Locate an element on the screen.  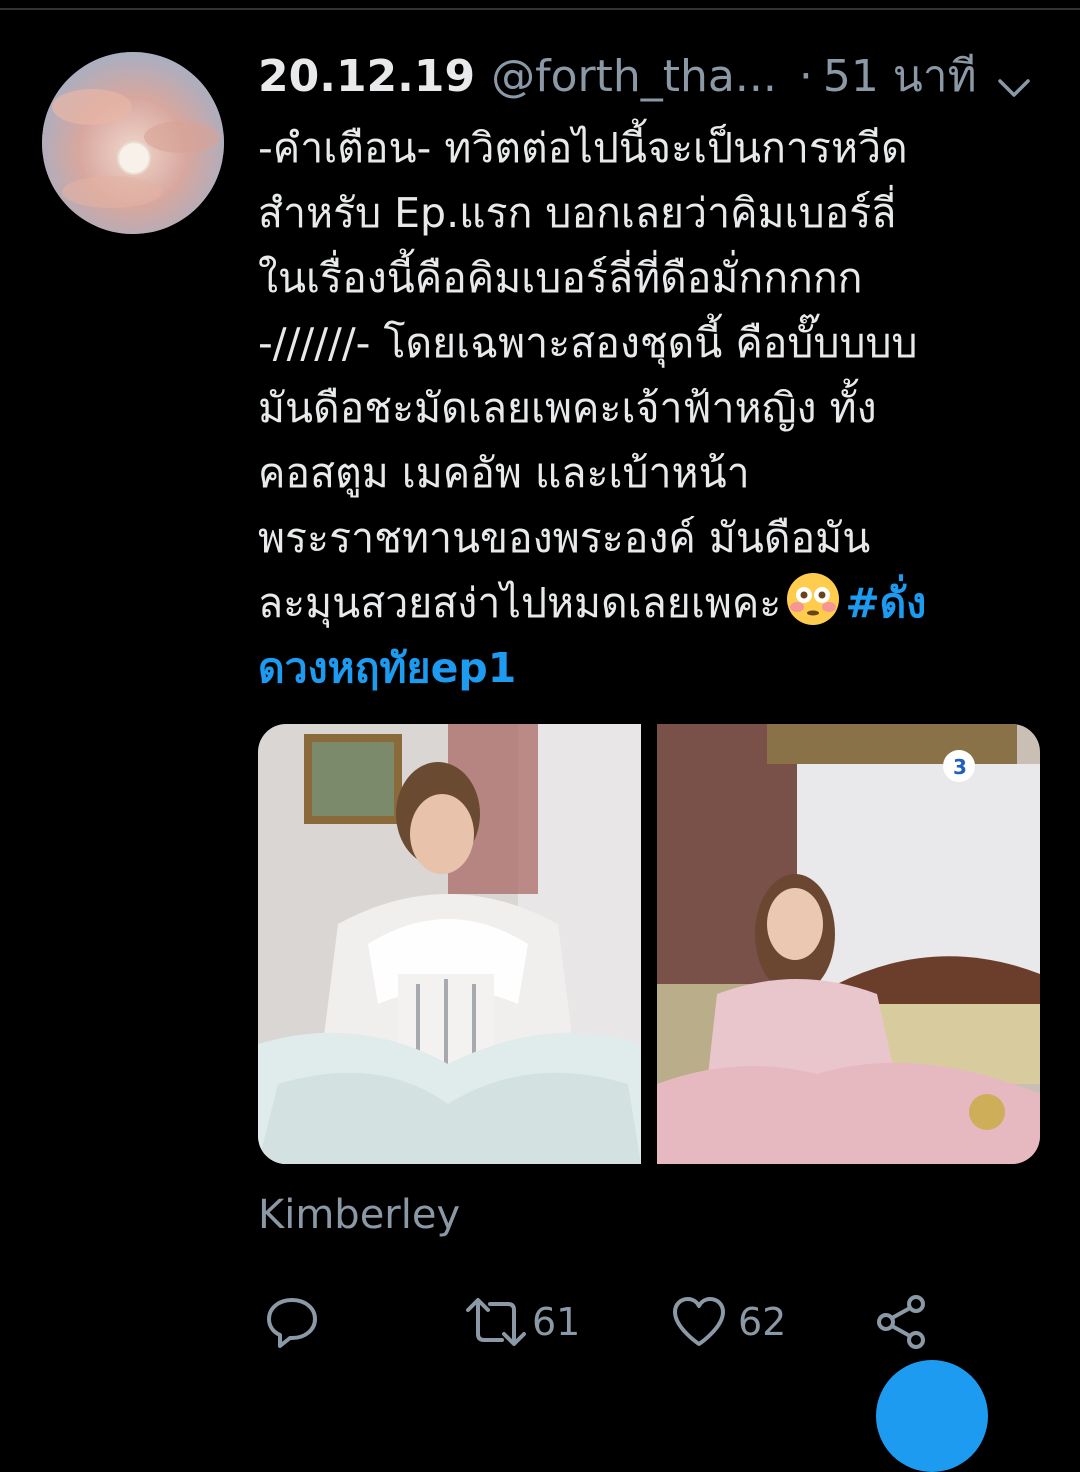
heart-icon is located at coordinates (699, 1322).